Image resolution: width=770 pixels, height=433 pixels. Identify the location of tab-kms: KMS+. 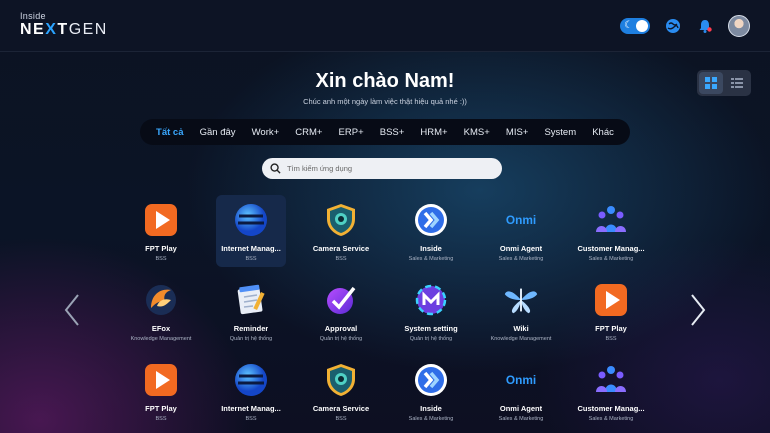
(477, 132).